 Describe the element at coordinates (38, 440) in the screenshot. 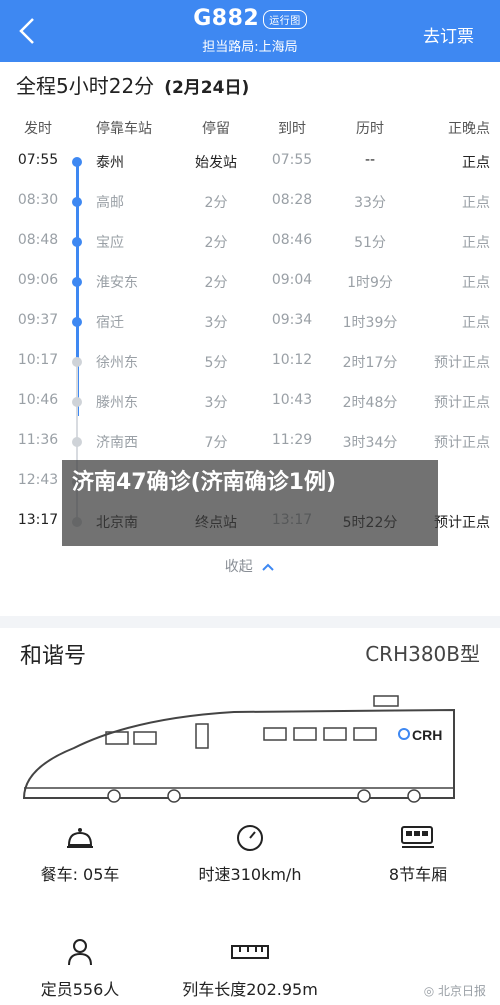

I see `dep-time: 11:36` at that location.